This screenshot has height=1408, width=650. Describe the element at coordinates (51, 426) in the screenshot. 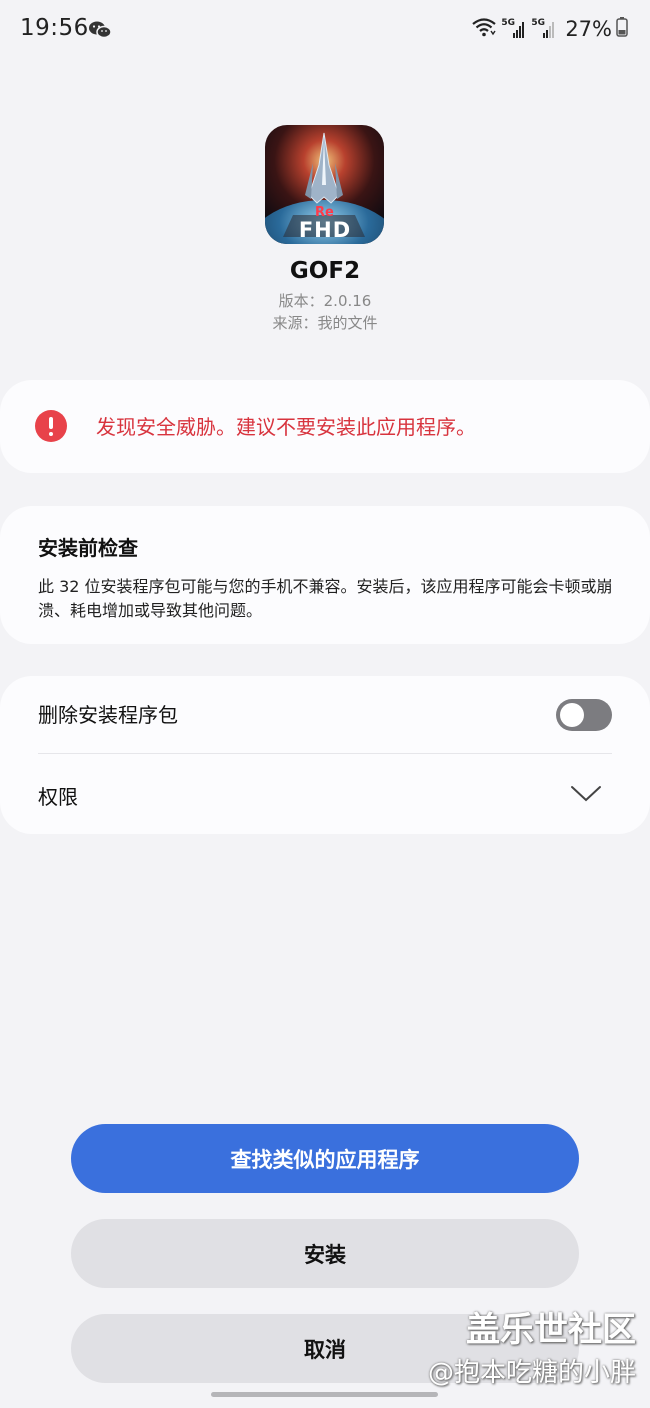

I see `warning-icon` at that location.